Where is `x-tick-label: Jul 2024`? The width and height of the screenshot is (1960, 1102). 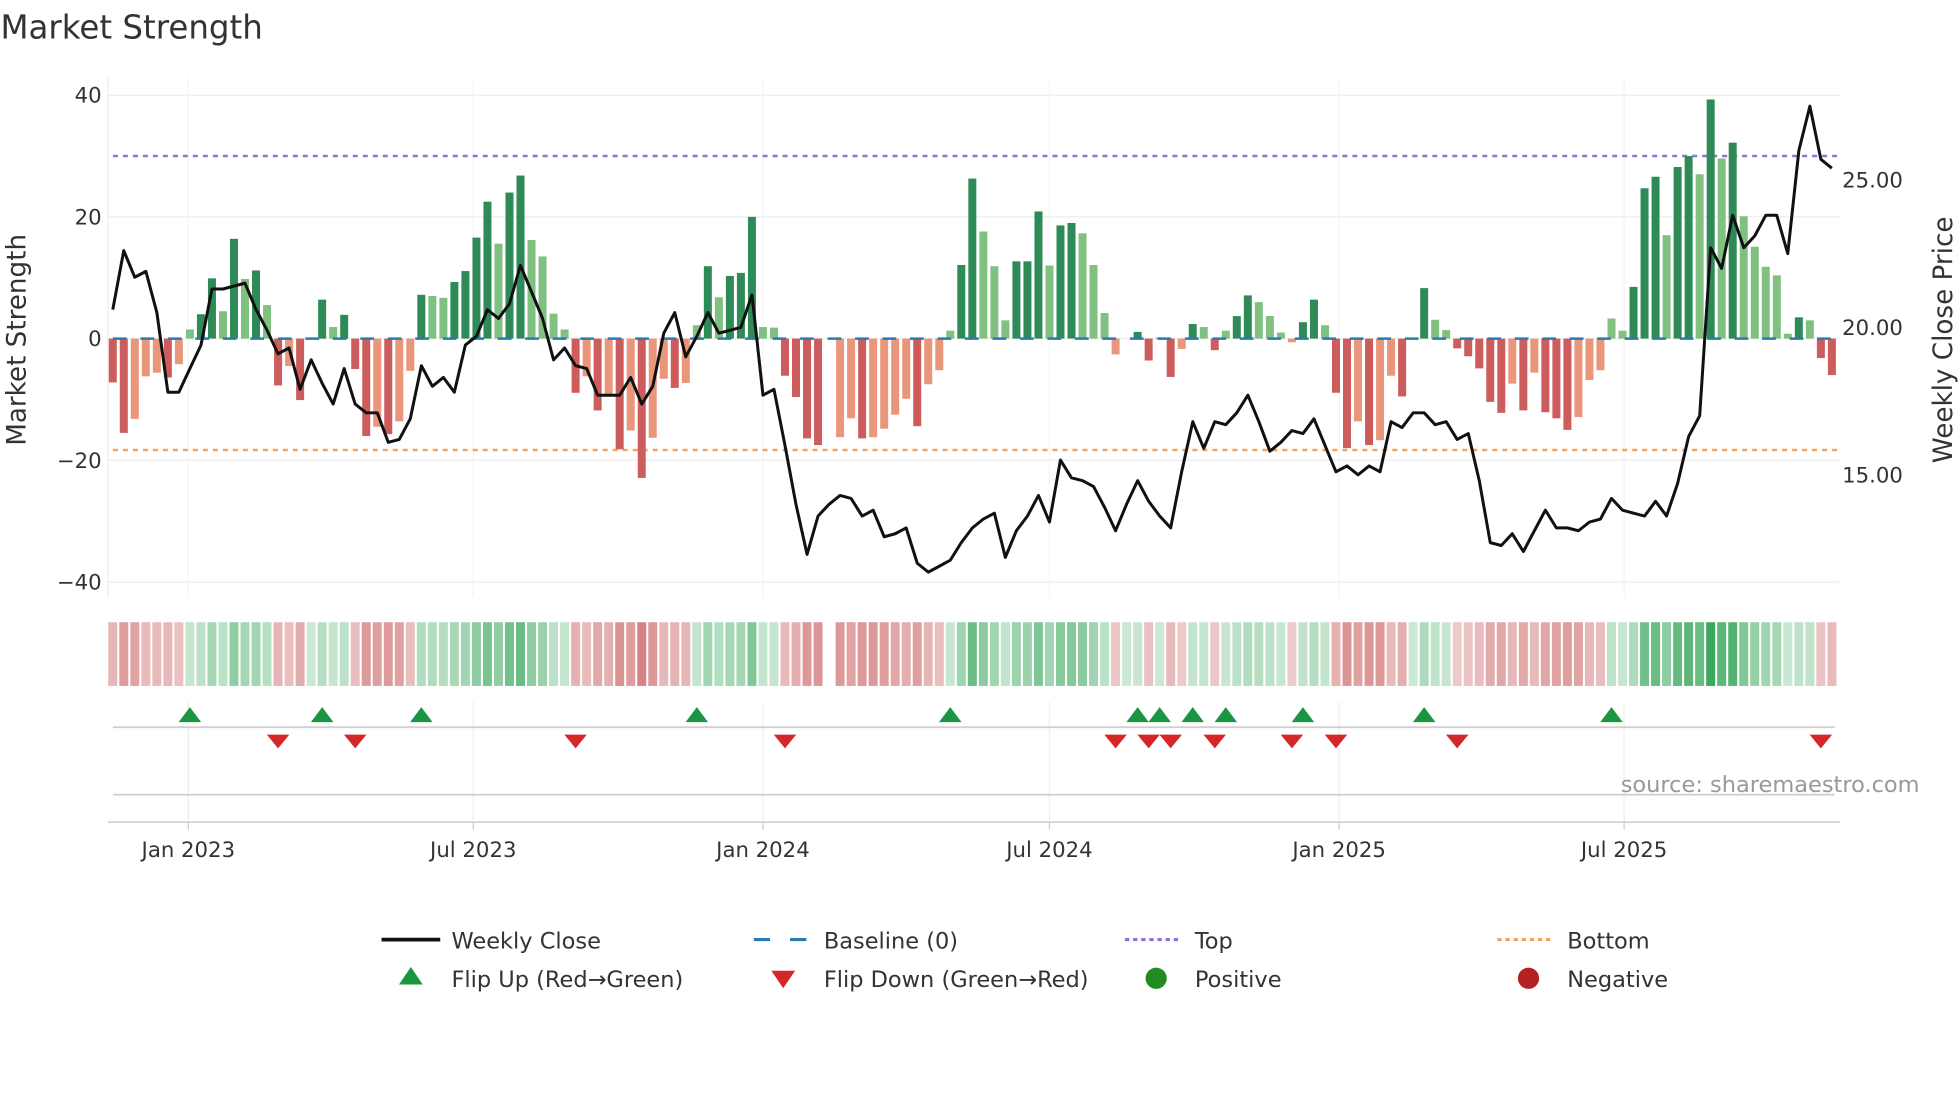 x-tick-label: Jul 2024 is located at coordinates (1048, 850).